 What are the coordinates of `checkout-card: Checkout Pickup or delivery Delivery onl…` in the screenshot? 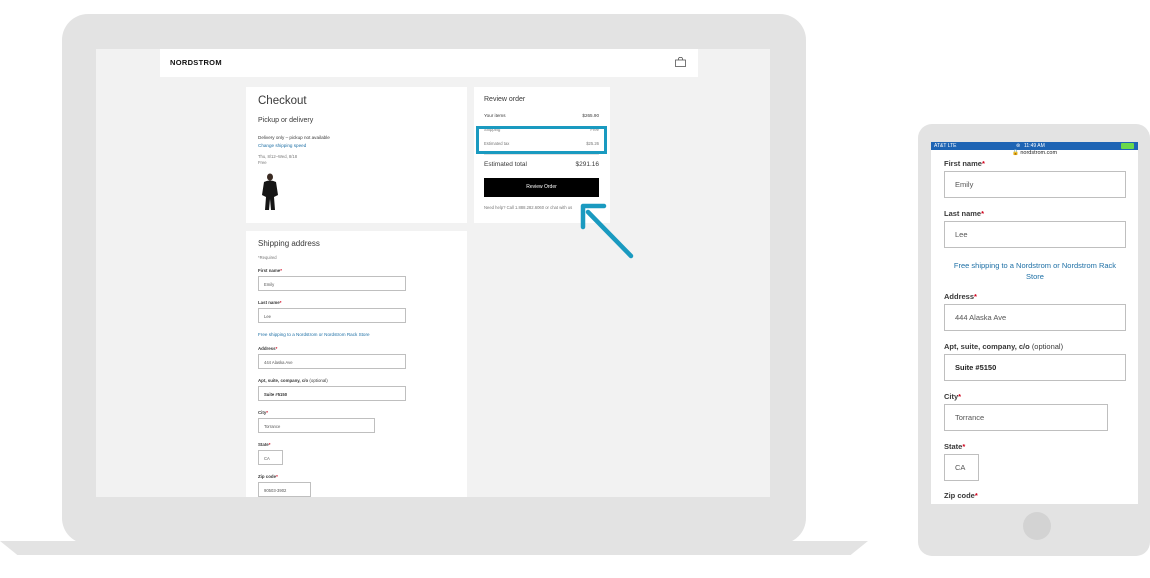 It's located at (356, 155).